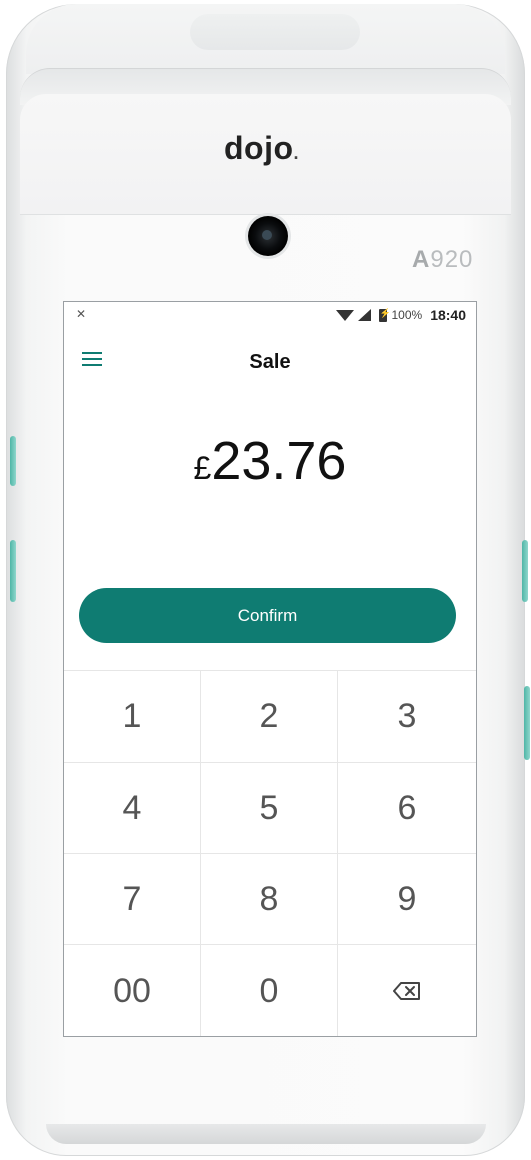  What do you see at coordinates (407, 315) in the screenshot?
I see `battery-percent: 100%` at bounding box center [407, 315].